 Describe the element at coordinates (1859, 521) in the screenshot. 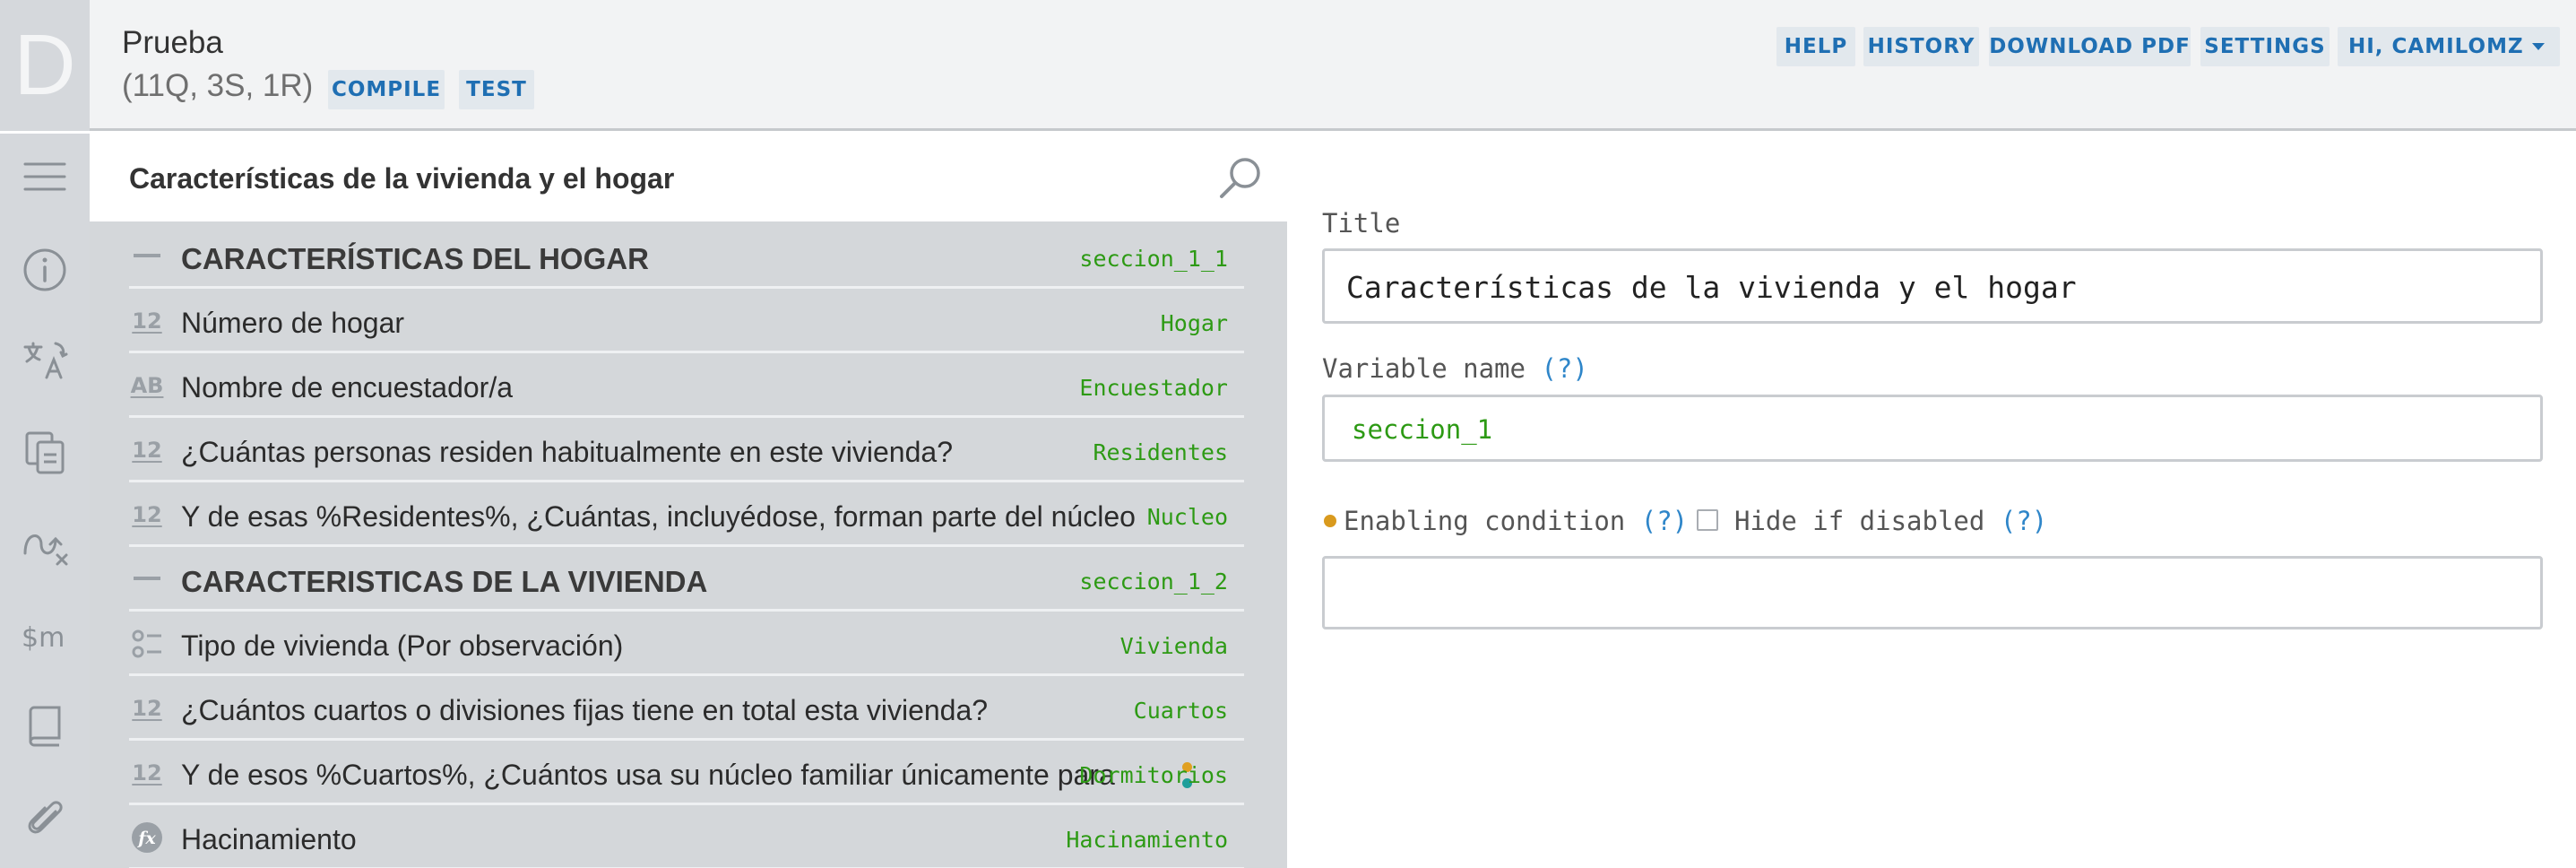

I see `hide-if-disabled-text: Hide if disabled` at that location.